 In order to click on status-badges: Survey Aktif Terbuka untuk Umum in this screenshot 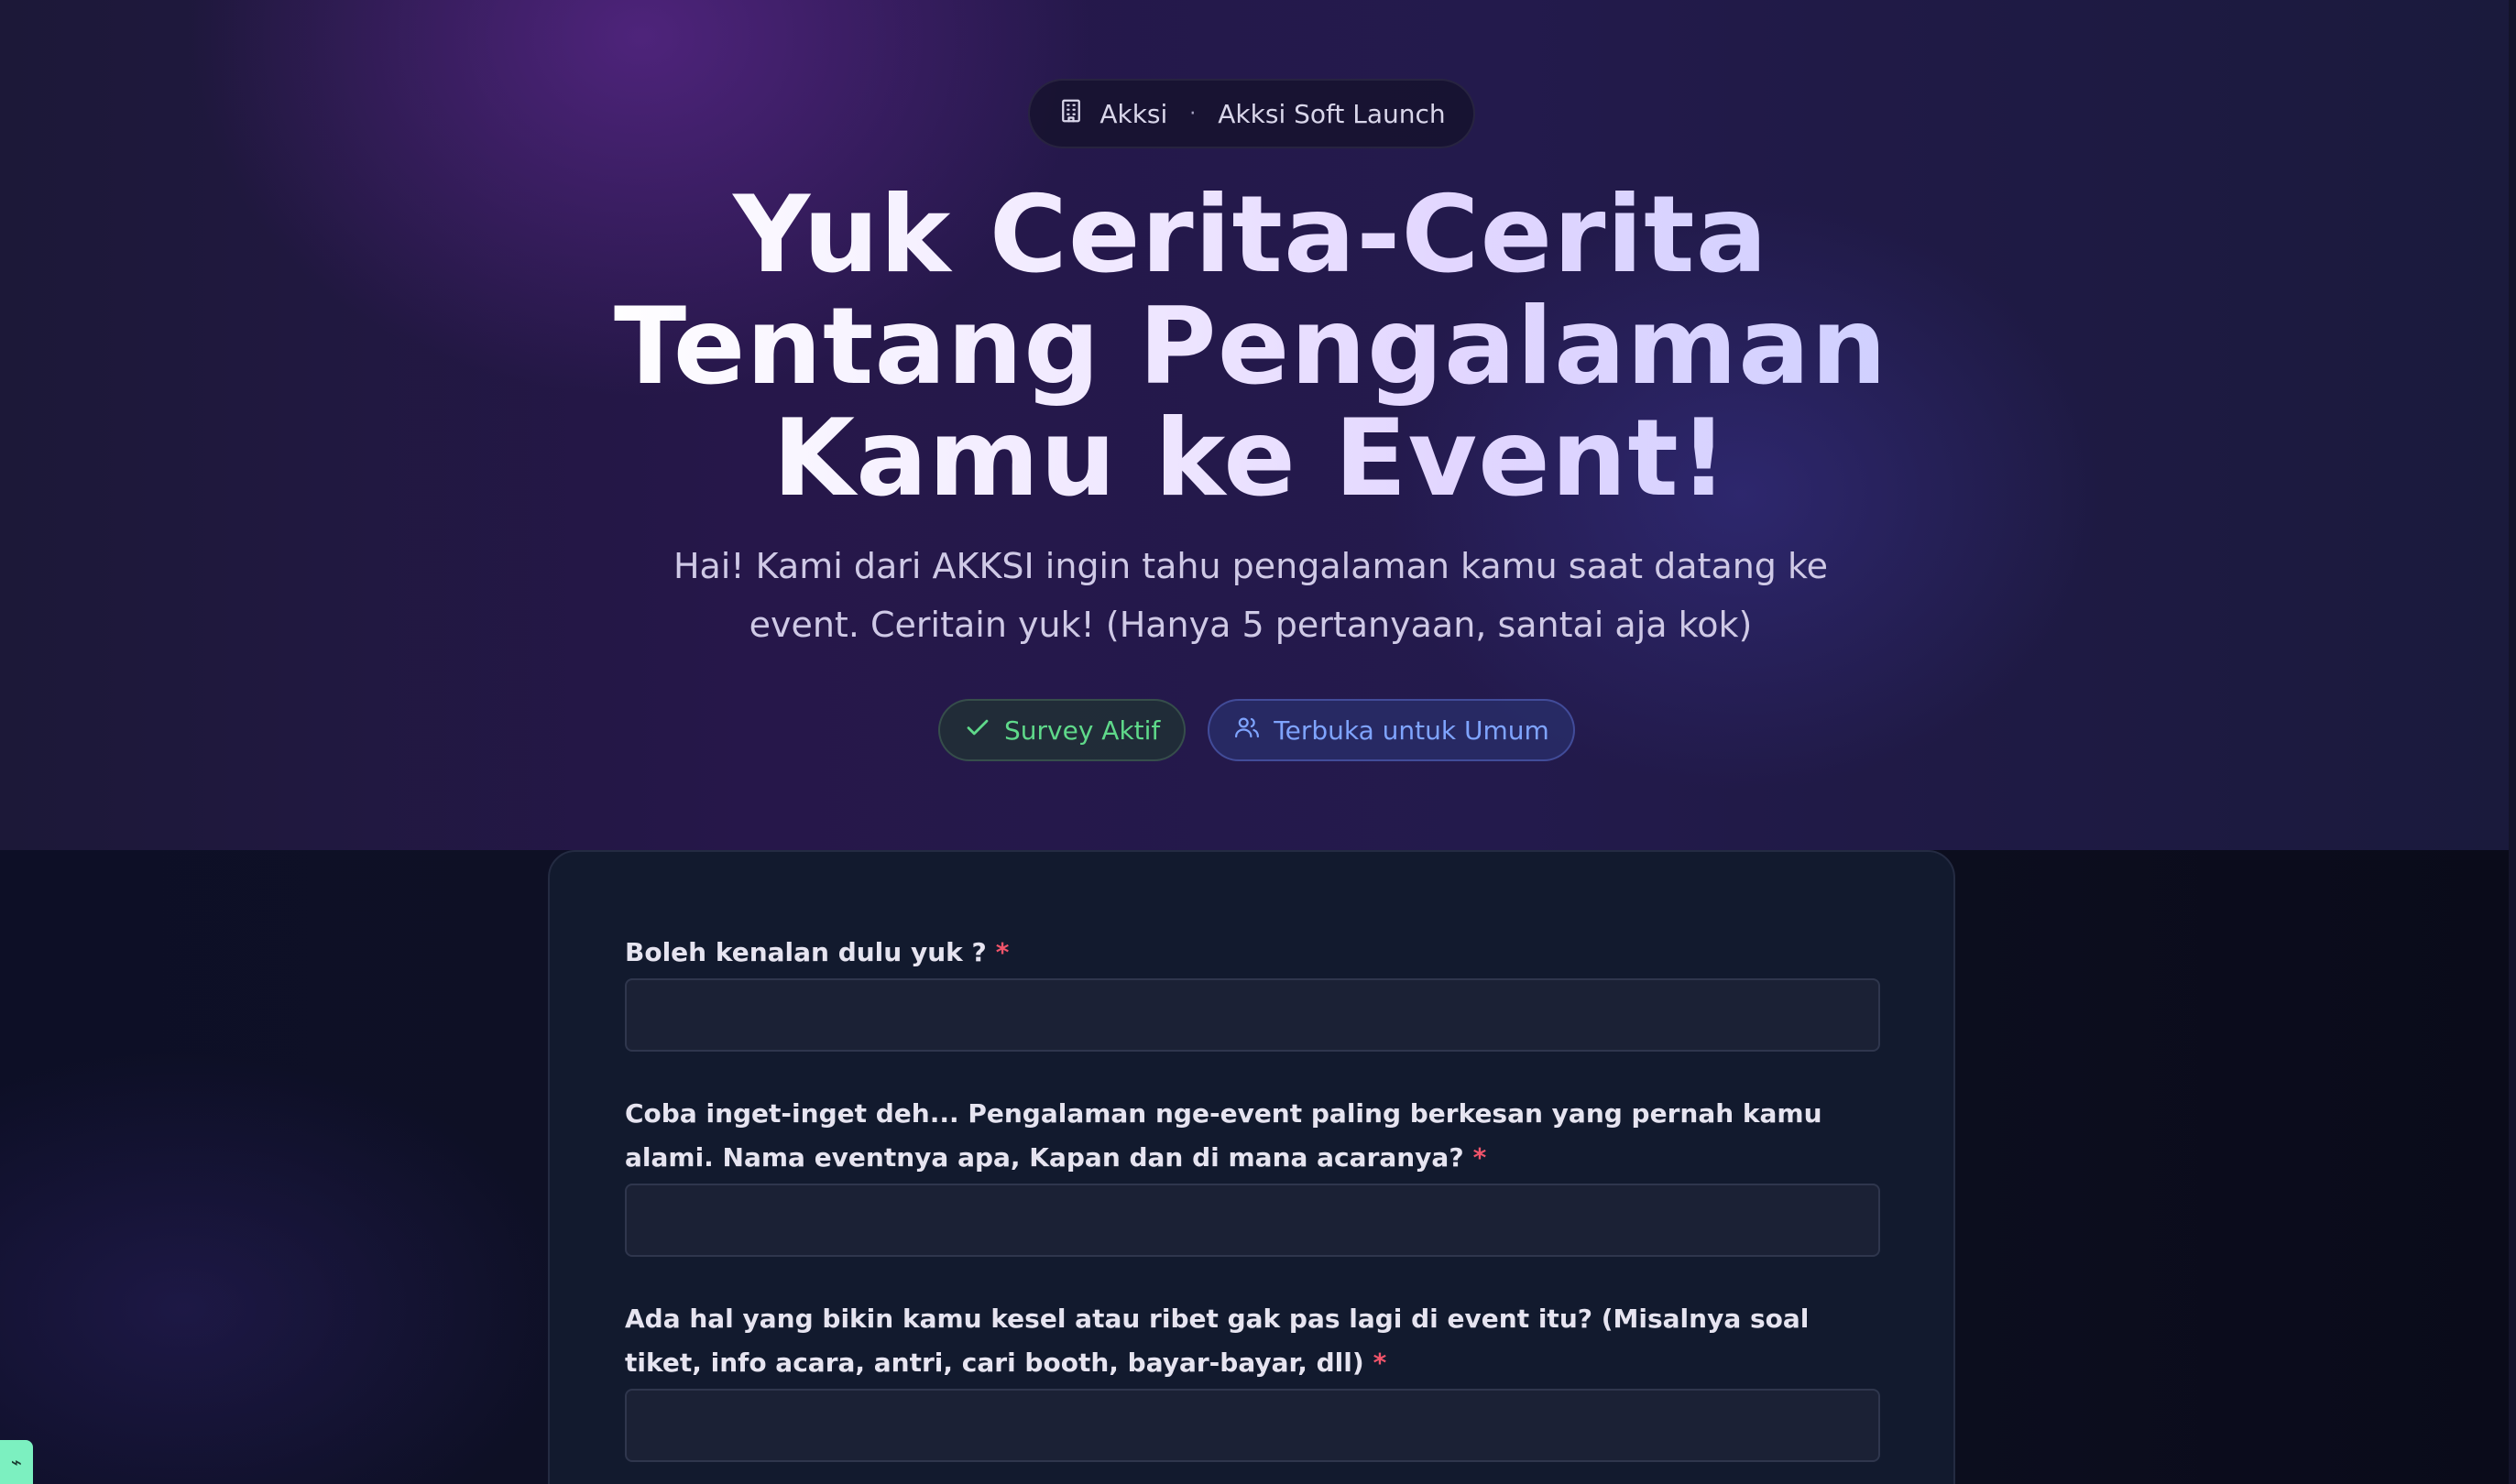, I will do `click(1256, 730)`.